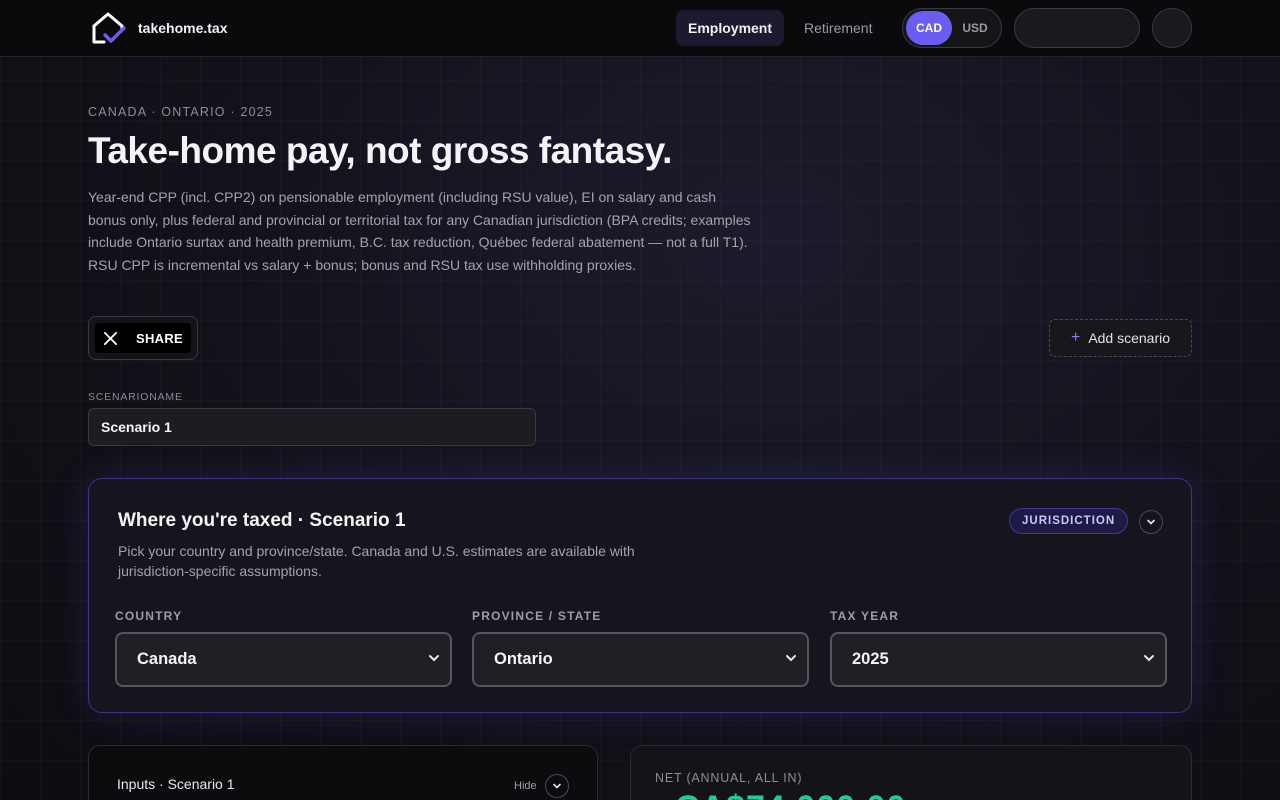  I want to click on share-label: SHARE, so click(160, 338).